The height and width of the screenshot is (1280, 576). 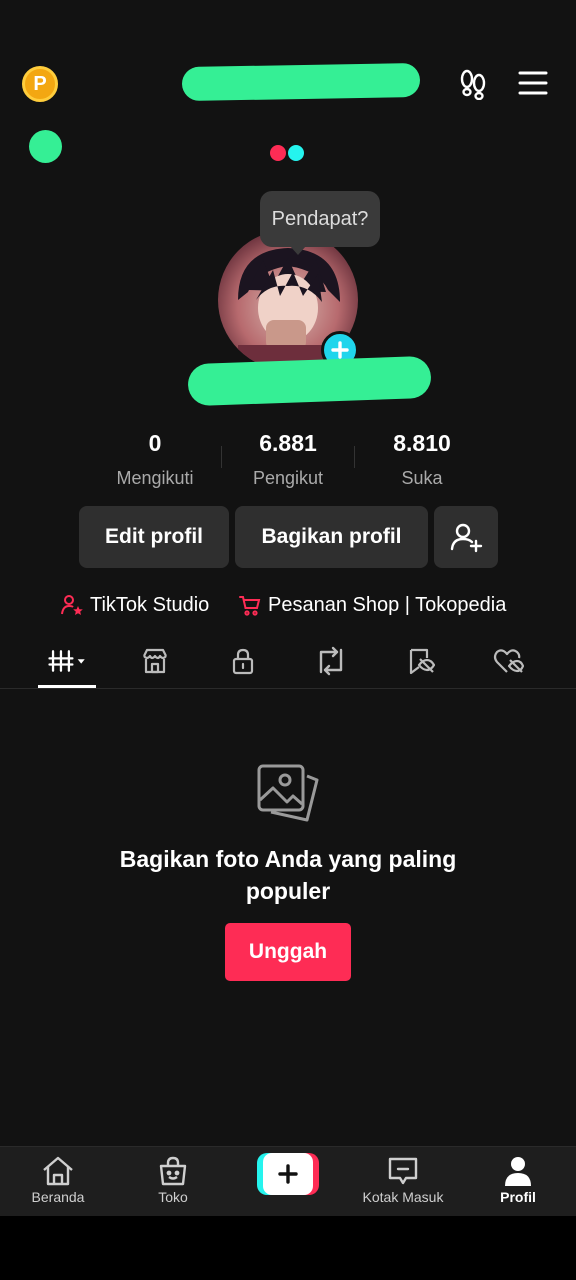 I want to click on menu-icon, so click(x=533, y=83).